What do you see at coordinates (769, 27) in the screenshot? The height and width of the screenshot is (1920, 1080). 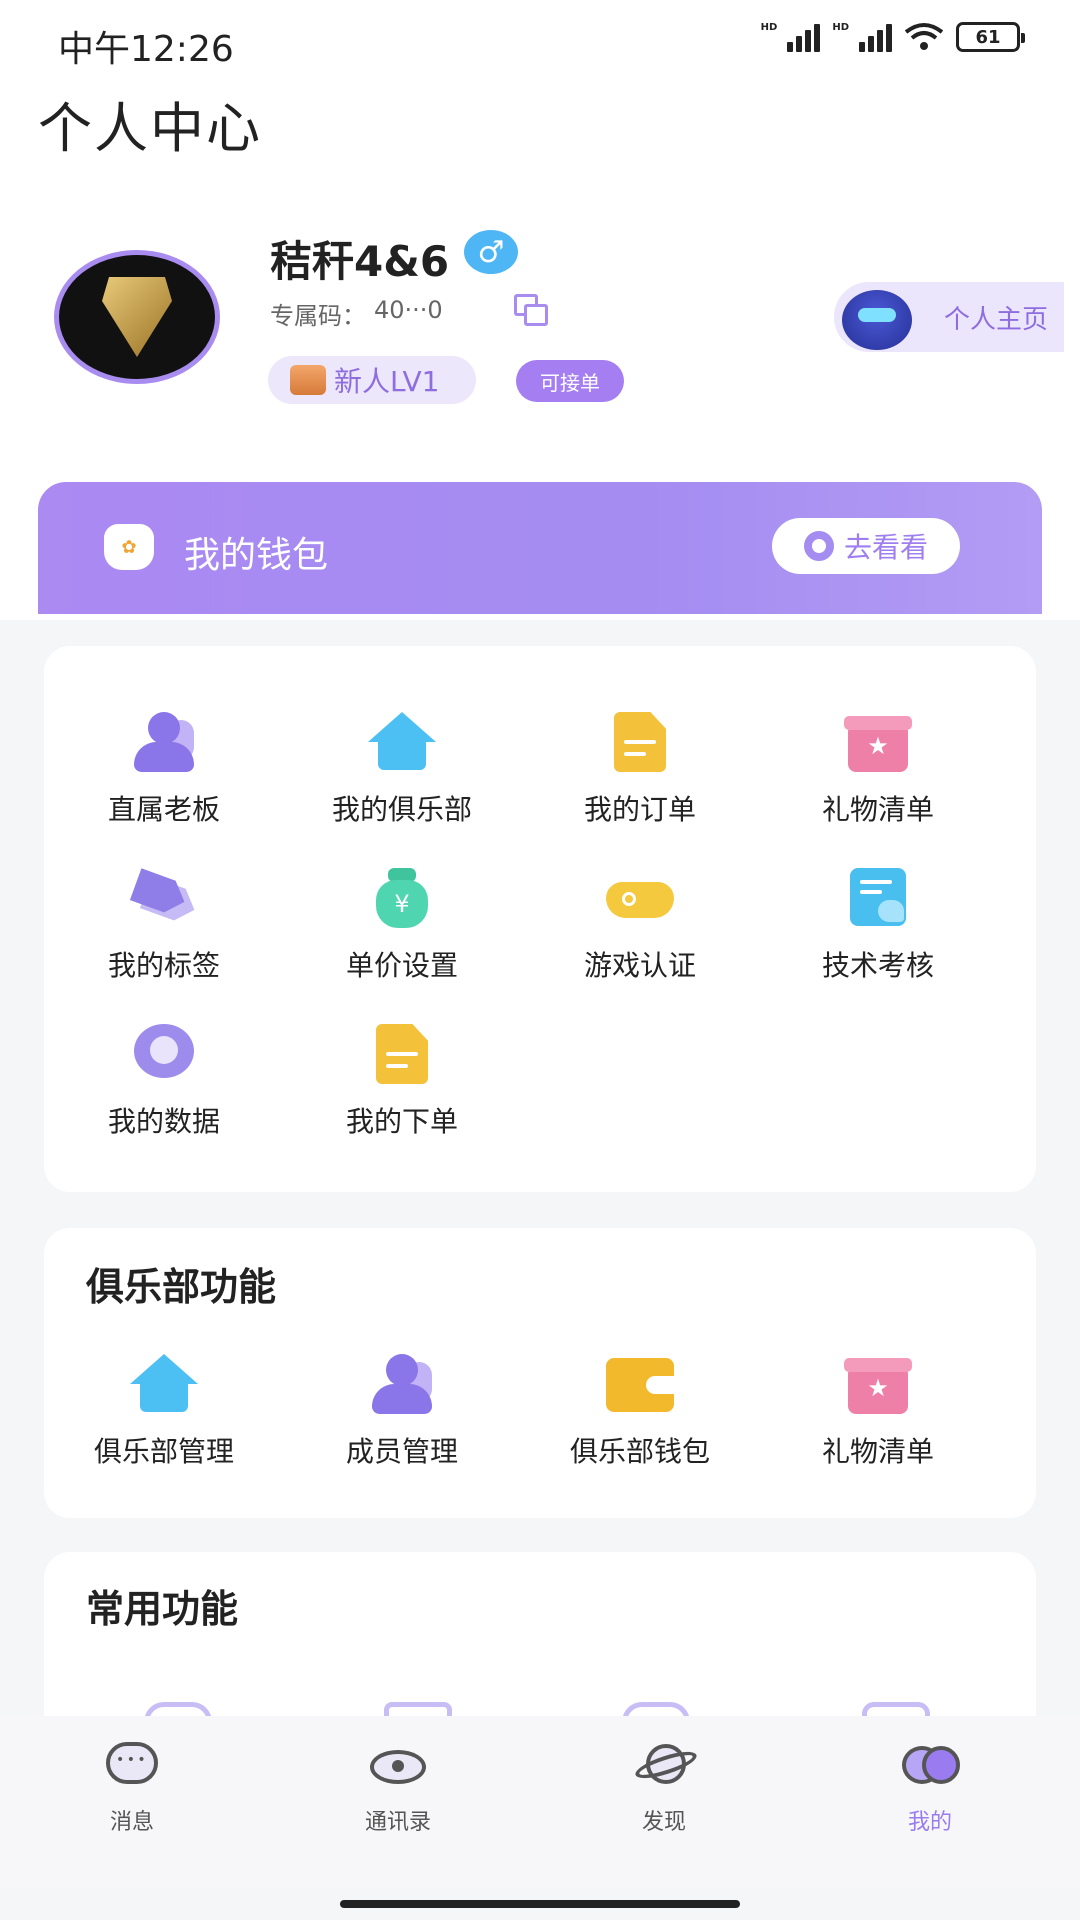 I see `hd-label: HD` at bounding box center [769, 27].